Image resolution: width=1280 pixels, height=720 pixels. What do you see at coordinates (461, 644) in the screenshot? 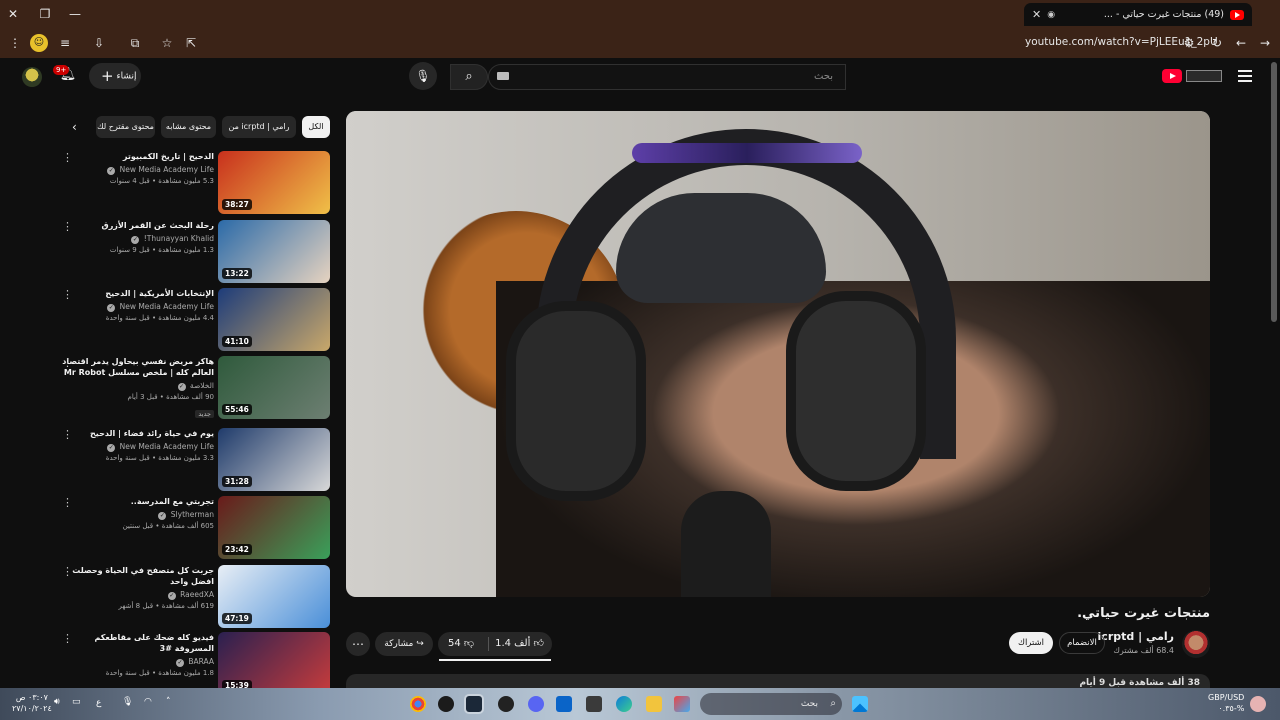
I see `dislike-button: 54 👎︎` at bounding box center [461, 644].